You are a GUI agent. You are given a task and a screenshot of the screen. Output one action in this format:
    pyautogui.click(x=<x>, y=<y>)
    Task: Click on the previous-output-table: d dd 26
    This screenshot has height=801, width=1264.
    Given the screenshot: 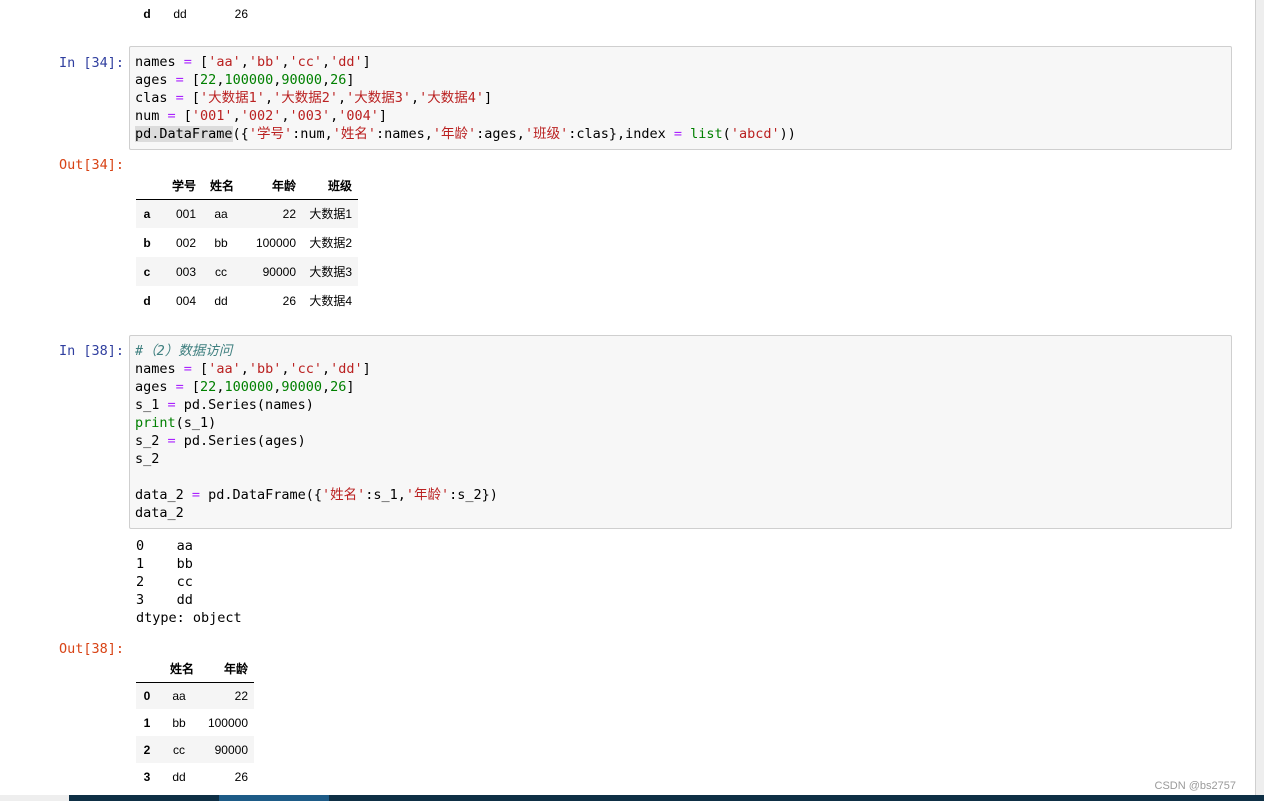 What is the action you would take?
    pyautogui.click(x=195, y=14)
    